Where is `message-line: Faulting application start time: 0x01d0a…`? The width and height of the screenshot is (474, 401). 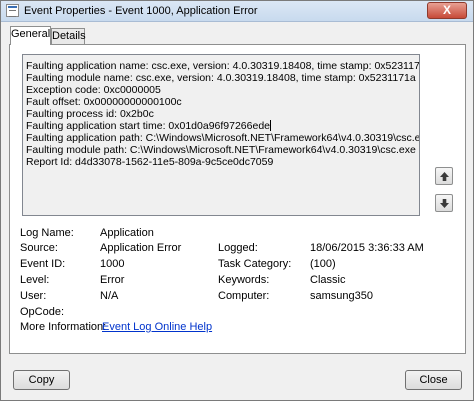 message-line: Faulting application start time: 0x01d0a… is located at coordinates (148, 126).